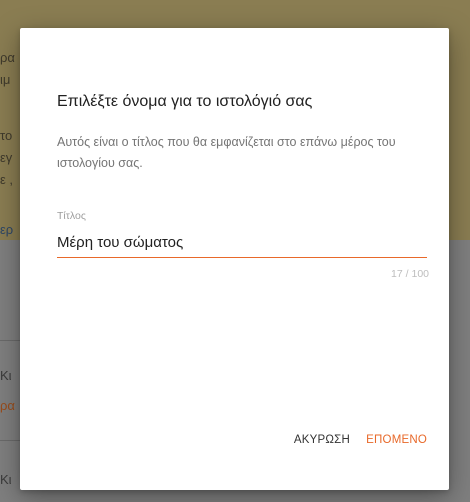 The width and height of the screenshot is (470, 502). Describe the element at coordinates (71, 216) in the screenshot. I see `title-field-label: Τίτλος` at that location.